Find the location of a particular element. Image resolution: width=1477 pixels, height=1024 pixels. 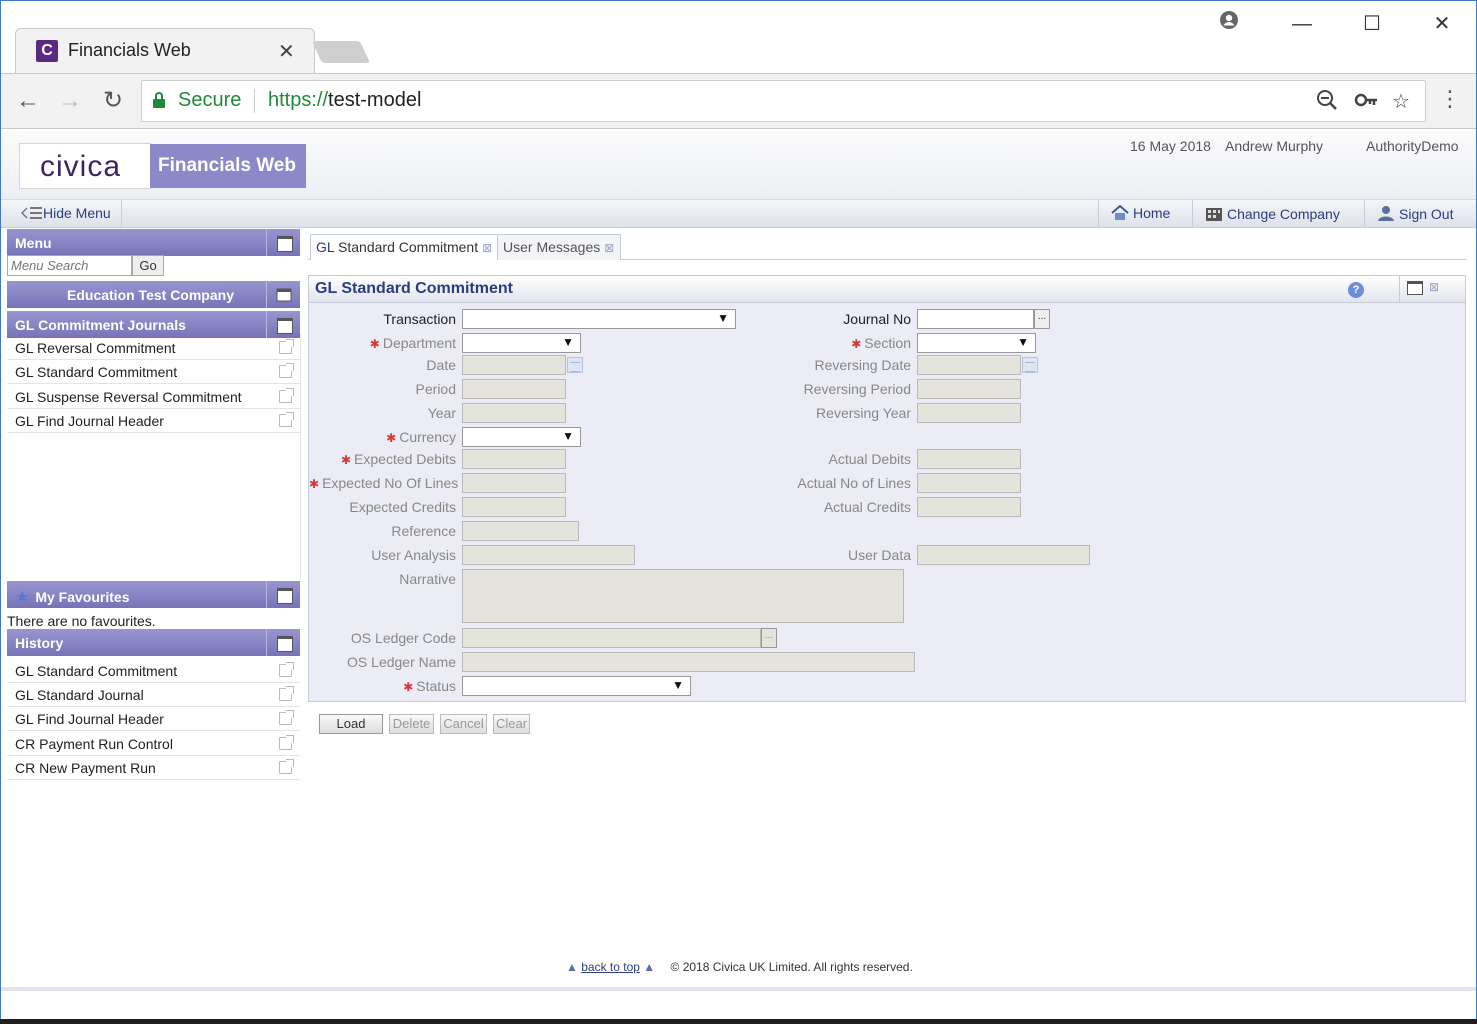

minimize-icon: — is located at coordinates (1302, 24).